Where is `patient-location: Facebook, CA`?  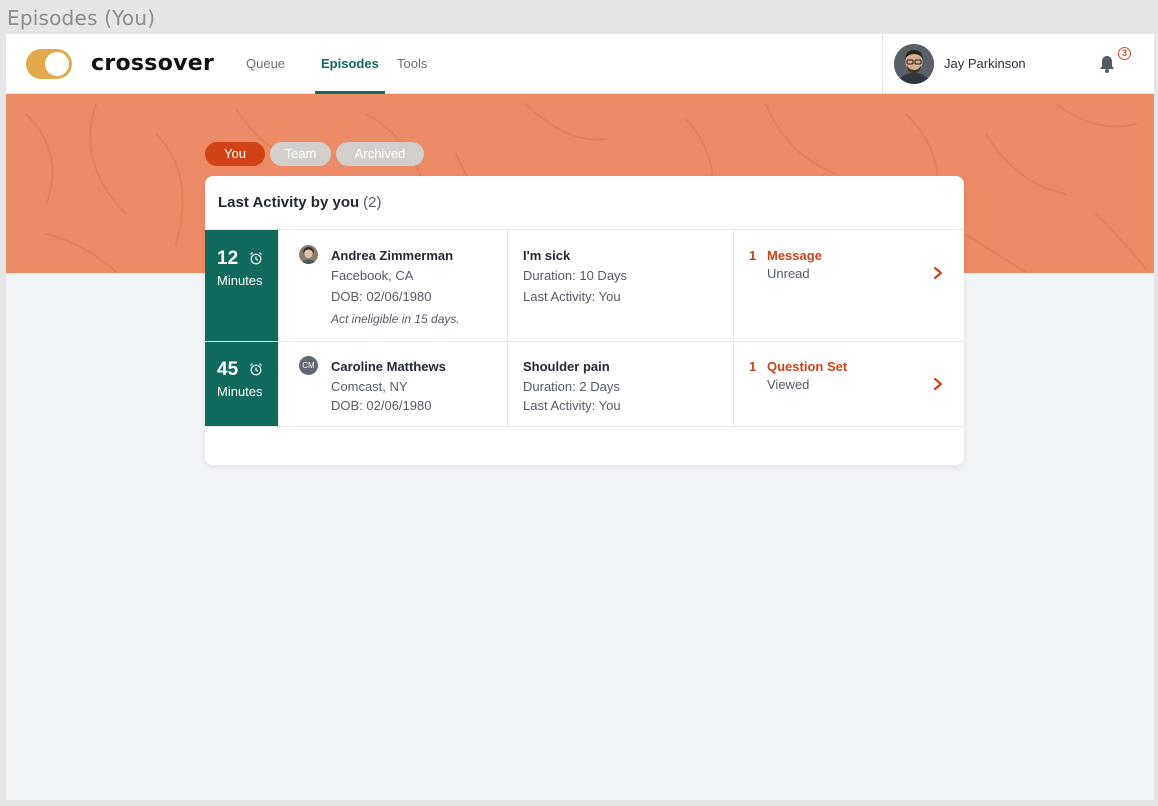
patient-location: Facebook, CA is located at coordinates (372, 275).